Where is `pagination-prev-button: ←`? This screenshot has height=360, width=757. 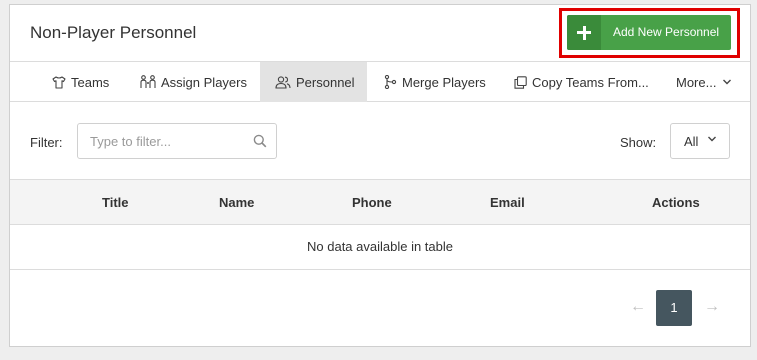
pagination-prev-button: ← is located at coordinates (638, 307).